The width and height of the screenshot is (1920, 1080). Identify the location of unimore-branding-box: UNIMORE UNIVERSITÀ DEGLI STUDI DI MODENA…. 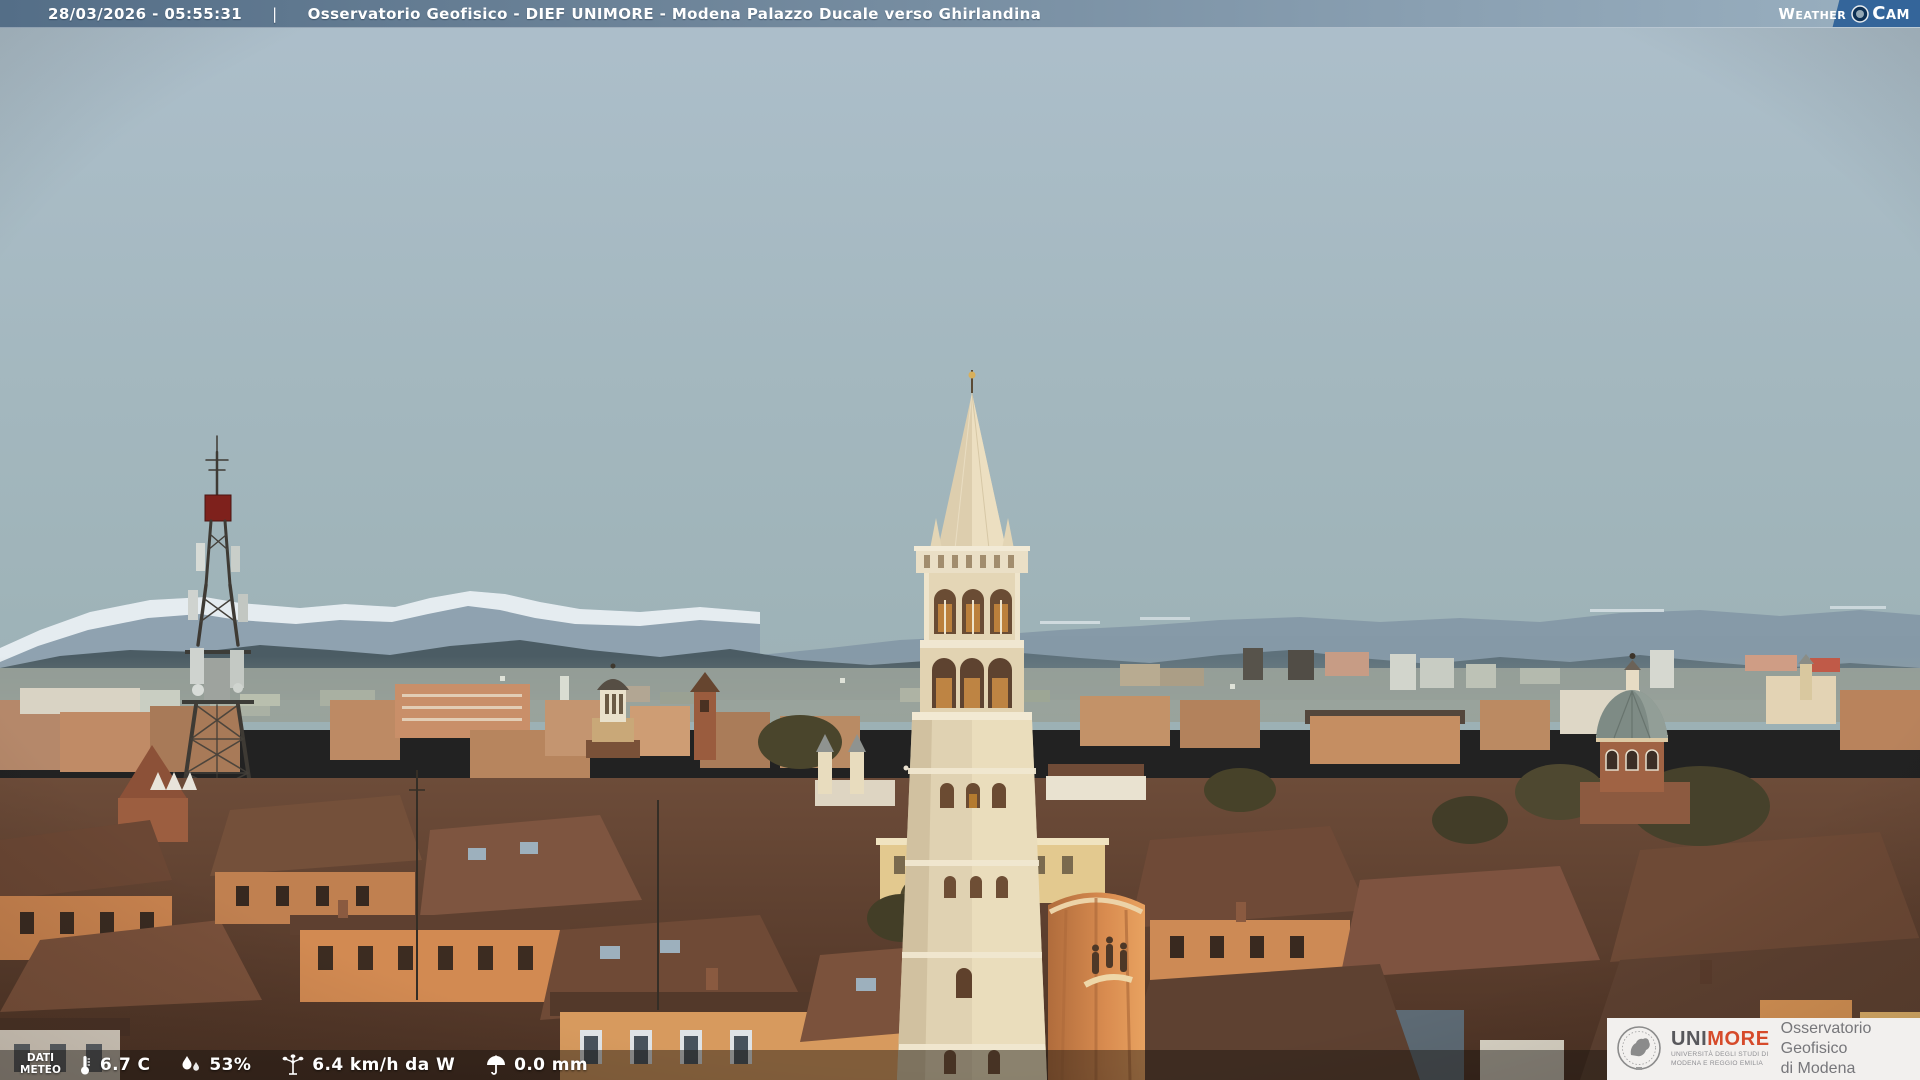
(1763, 1049).